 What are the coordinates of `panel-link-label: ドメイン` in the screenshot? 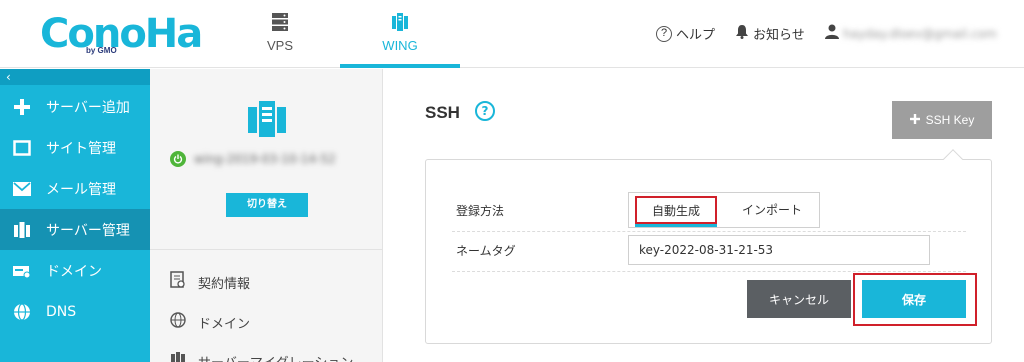 It's located at (224, 324).